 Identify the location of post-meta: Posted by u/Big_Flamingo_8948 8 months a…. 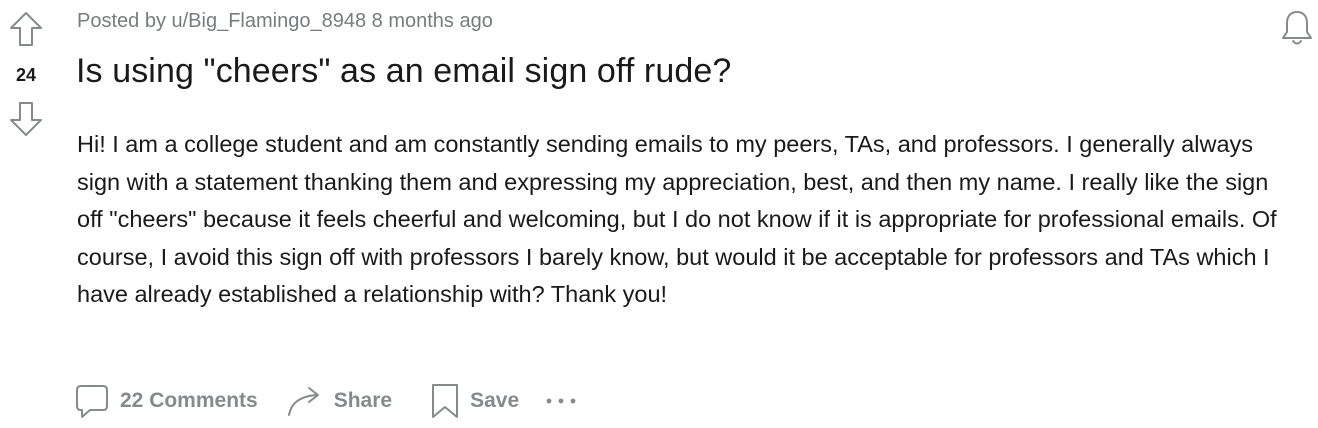
(285, 21).